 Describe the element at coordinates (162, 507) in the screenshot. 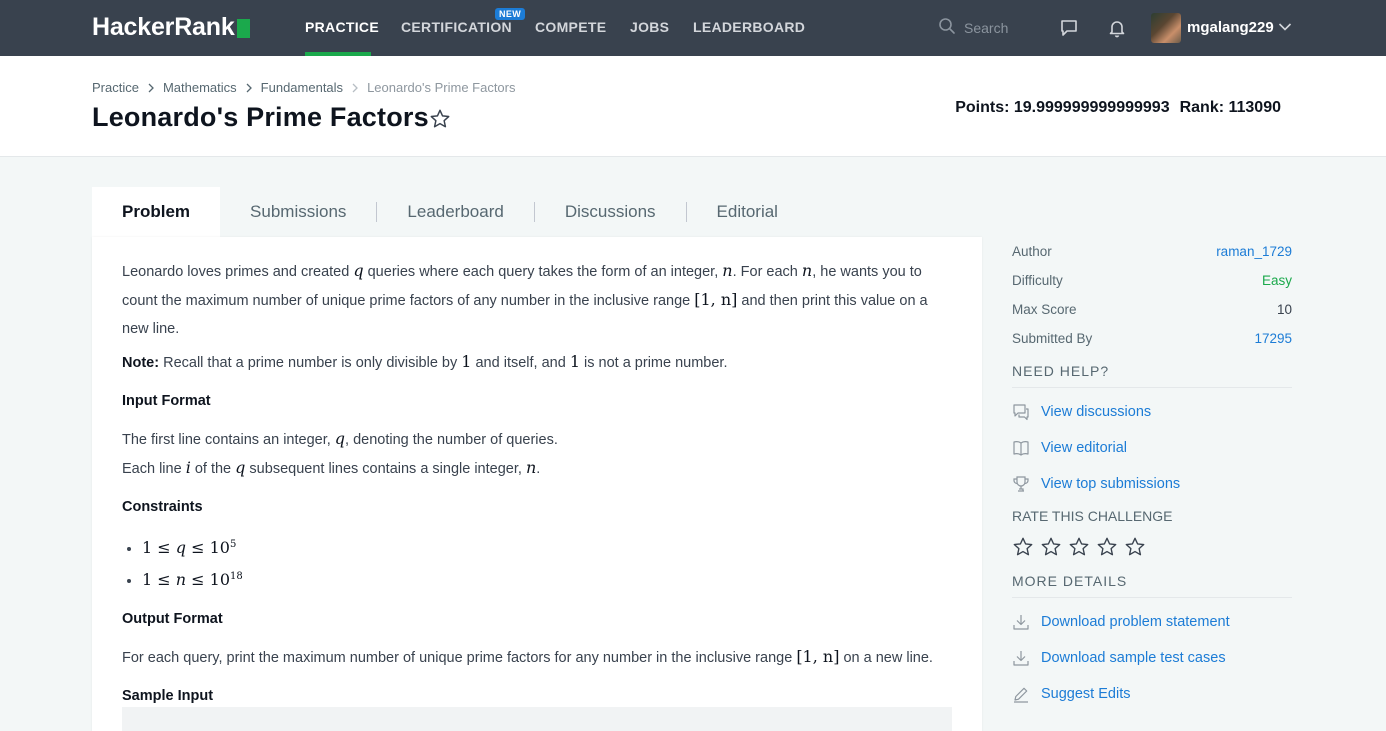

I see `constraints-heading: Constraints` at that location.